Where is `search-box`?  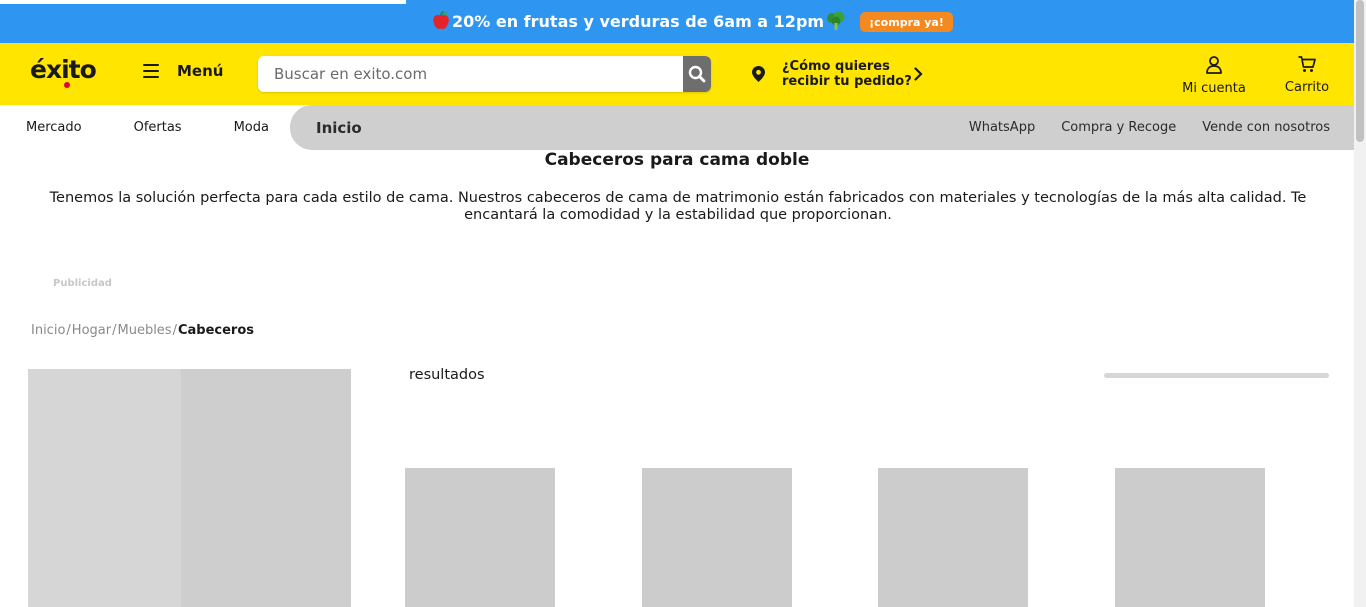 search-box is located at coordinates (484, 74).